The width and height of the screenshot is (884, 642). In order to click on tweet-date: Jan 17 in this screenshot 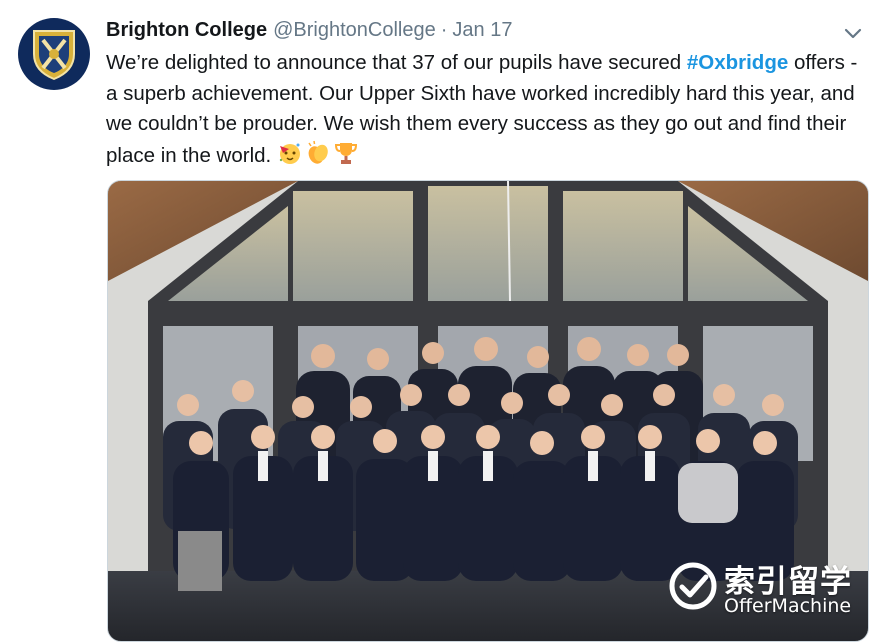, I will do `click(482, 30)`.